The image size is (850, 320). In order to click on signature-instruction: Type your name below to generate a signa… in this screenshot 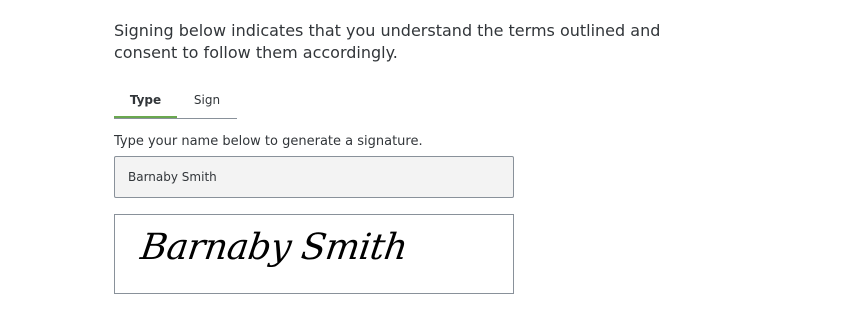, I will do `click(268, 141)`.